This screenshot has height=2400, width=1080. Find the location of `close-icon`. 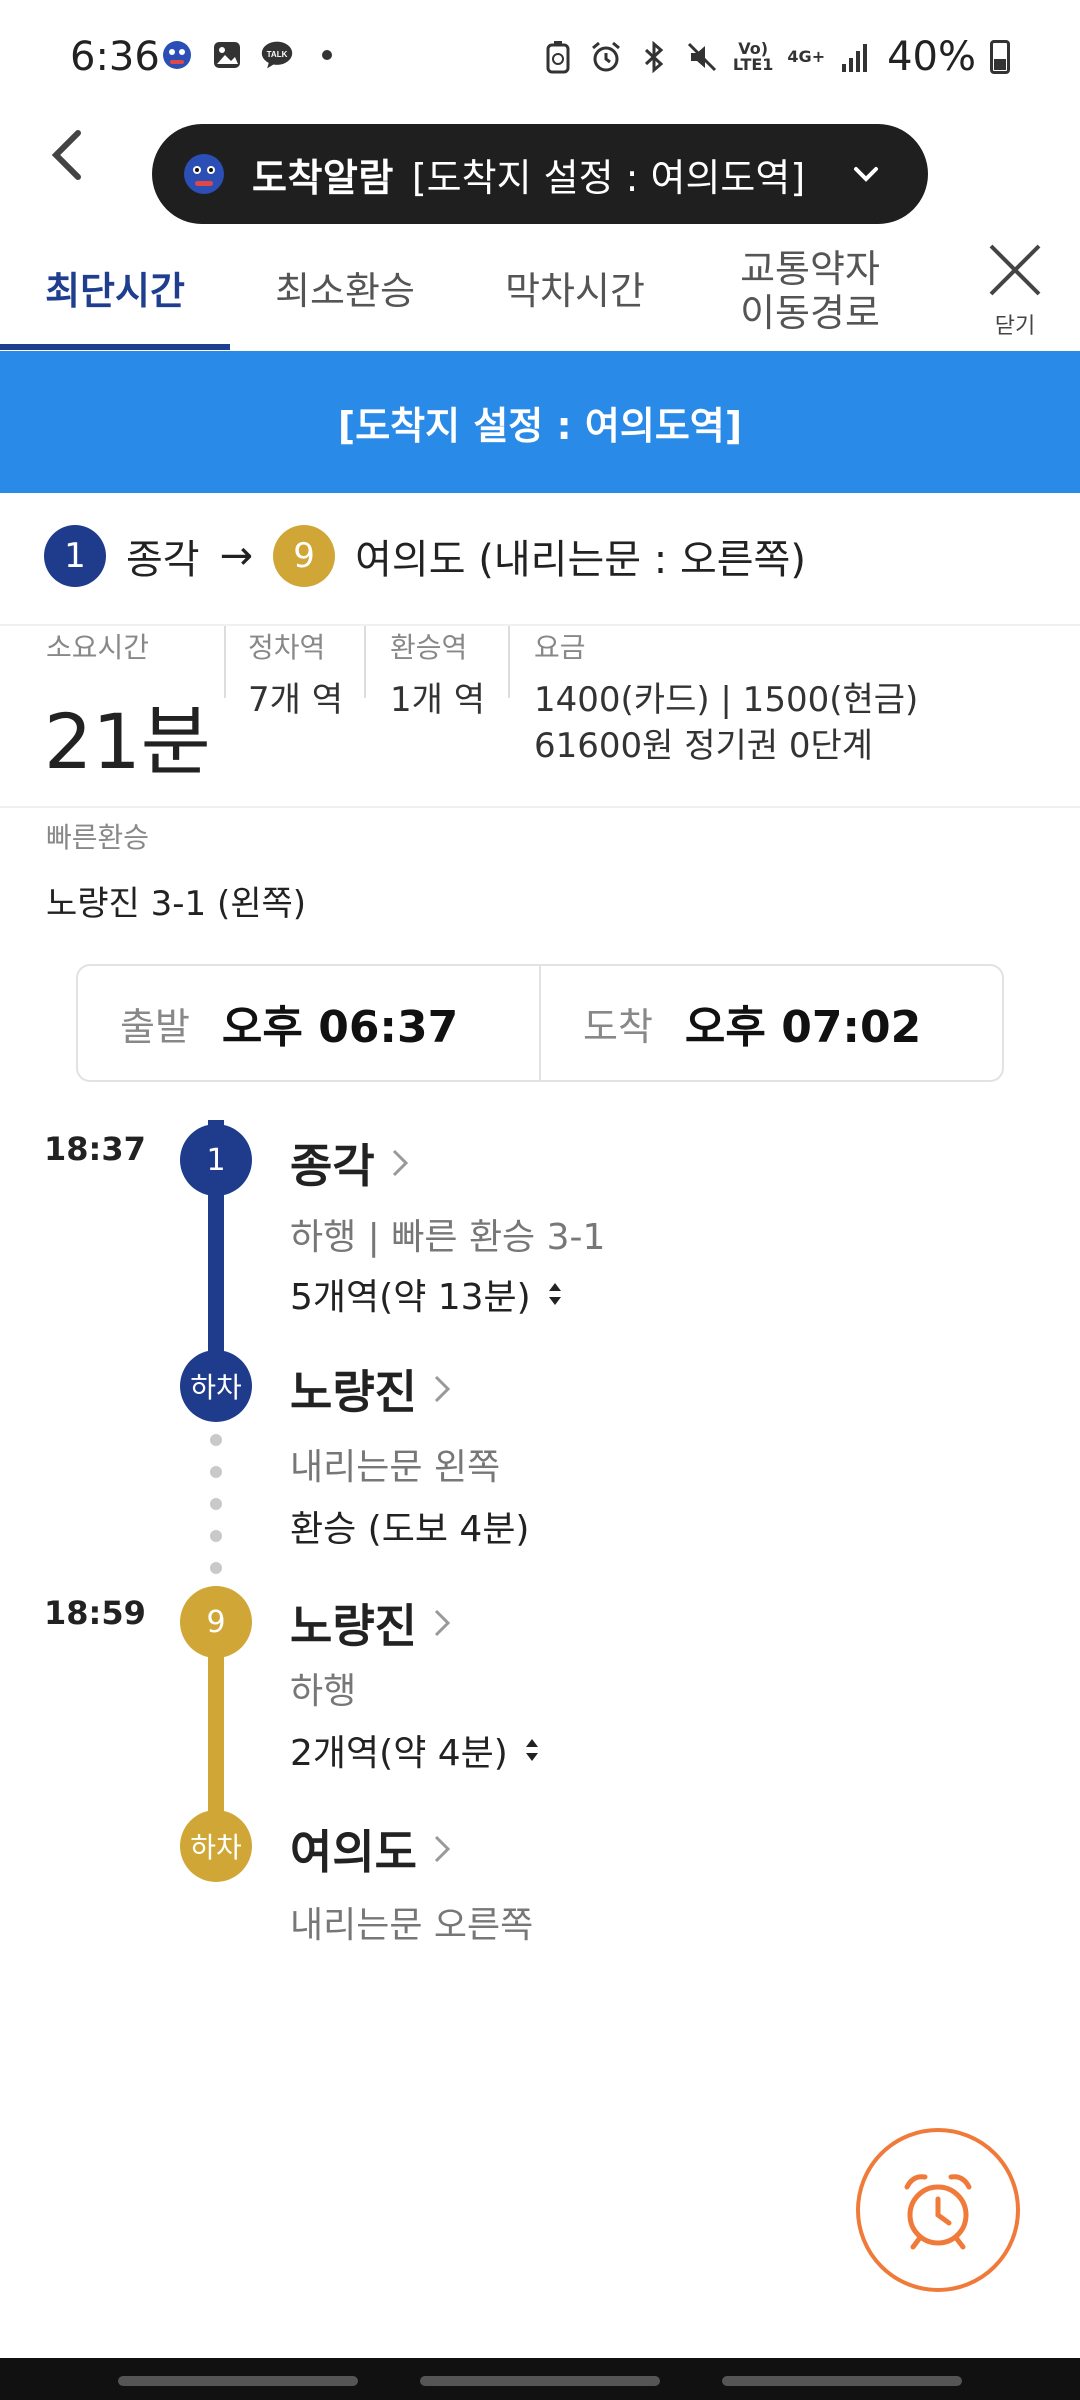

close-icon is located at coordinates (1015, 270).